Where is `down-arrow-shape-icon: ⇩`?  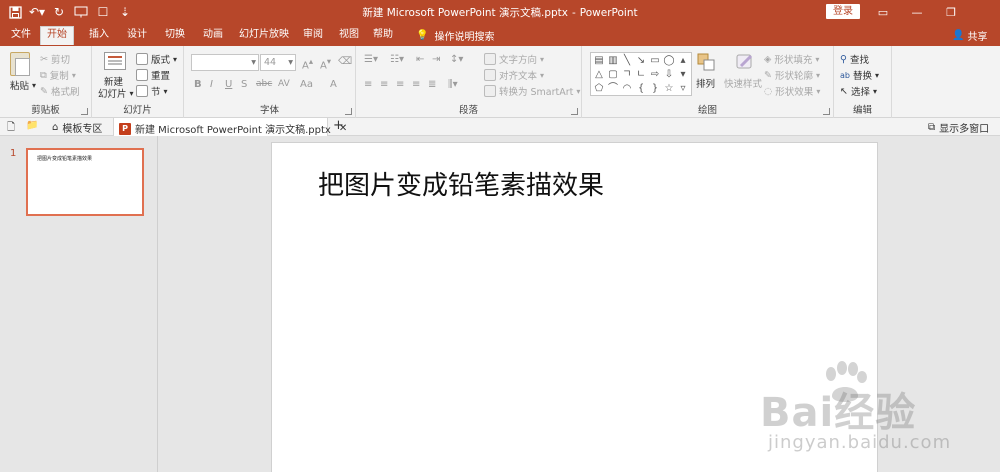
down-arrow-shape-icon: ⇩ is located at coordinates (669, 75).